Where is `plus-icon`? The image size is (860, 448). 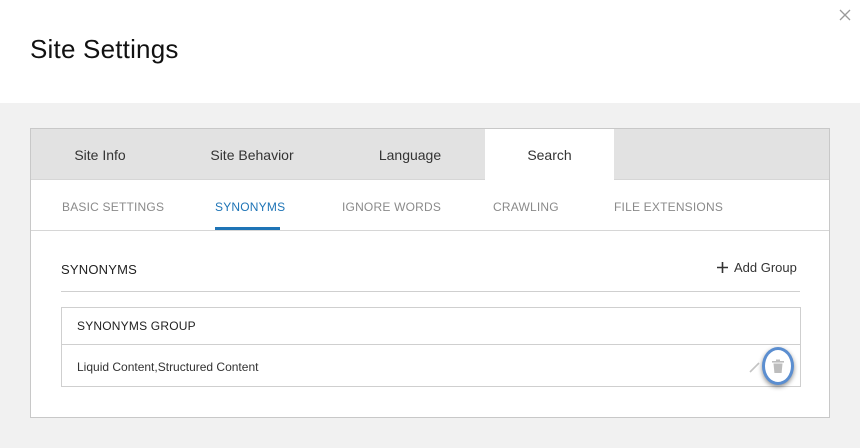
plus-icon is located at coordinates (722, 267).